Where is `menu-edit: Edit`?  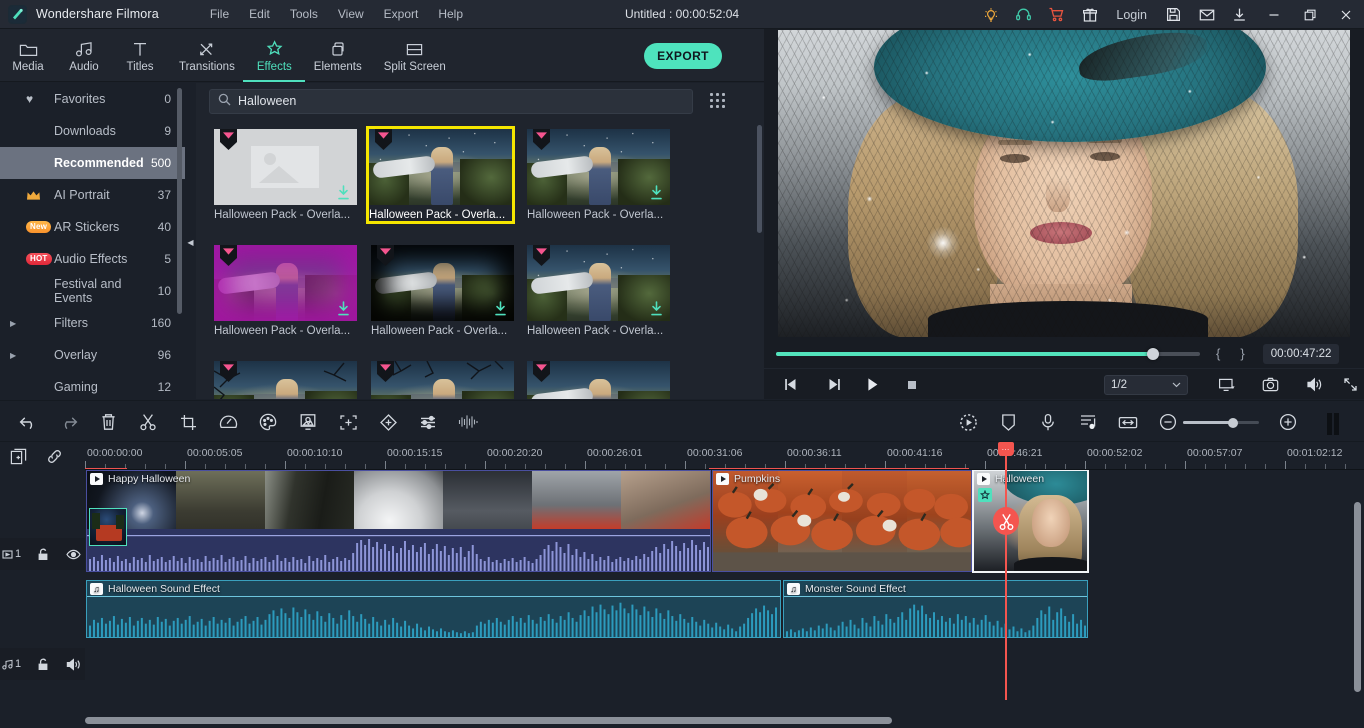 menu-edit: Edit is located at coordinates (259, 14).